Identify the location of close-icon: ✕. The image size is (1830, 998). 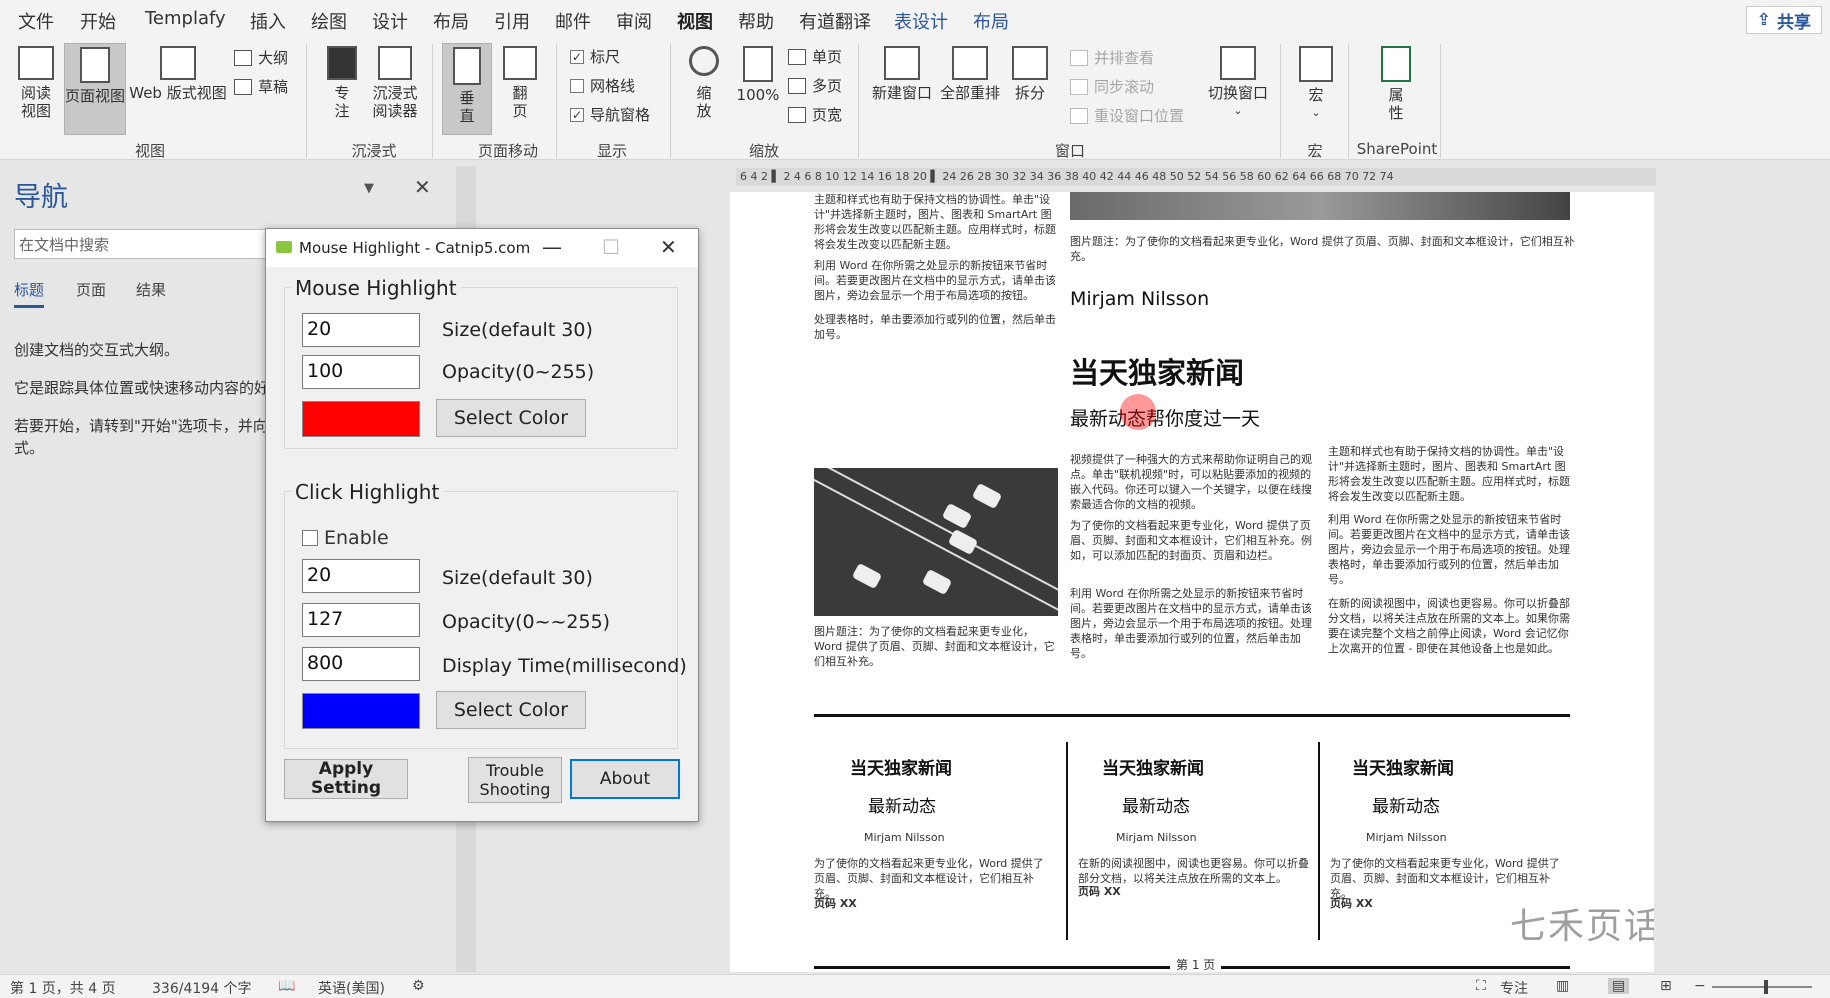
(668, 247).